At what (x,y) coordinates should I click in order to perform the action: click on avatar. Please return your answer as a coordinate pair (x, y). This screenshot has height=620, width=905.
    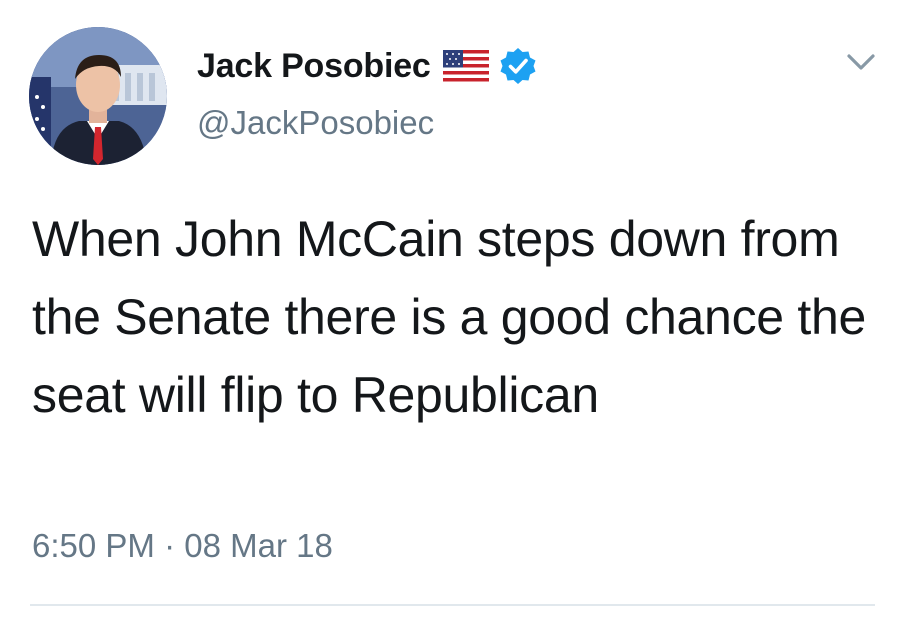
    Looking at the image, I should click on (98, 96).